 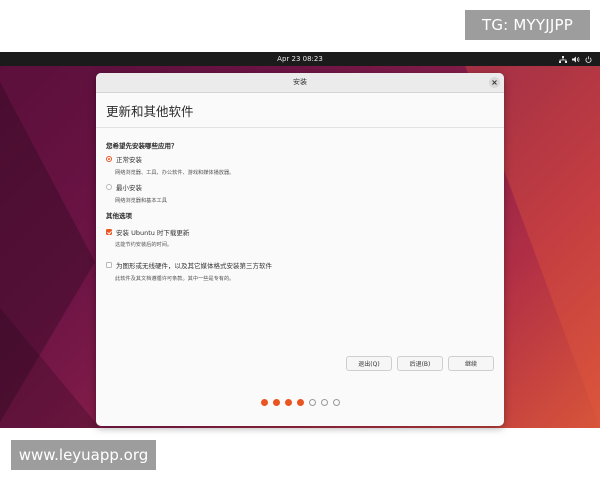 I want to click on window-title: 安装, so click(x=300, y=82).